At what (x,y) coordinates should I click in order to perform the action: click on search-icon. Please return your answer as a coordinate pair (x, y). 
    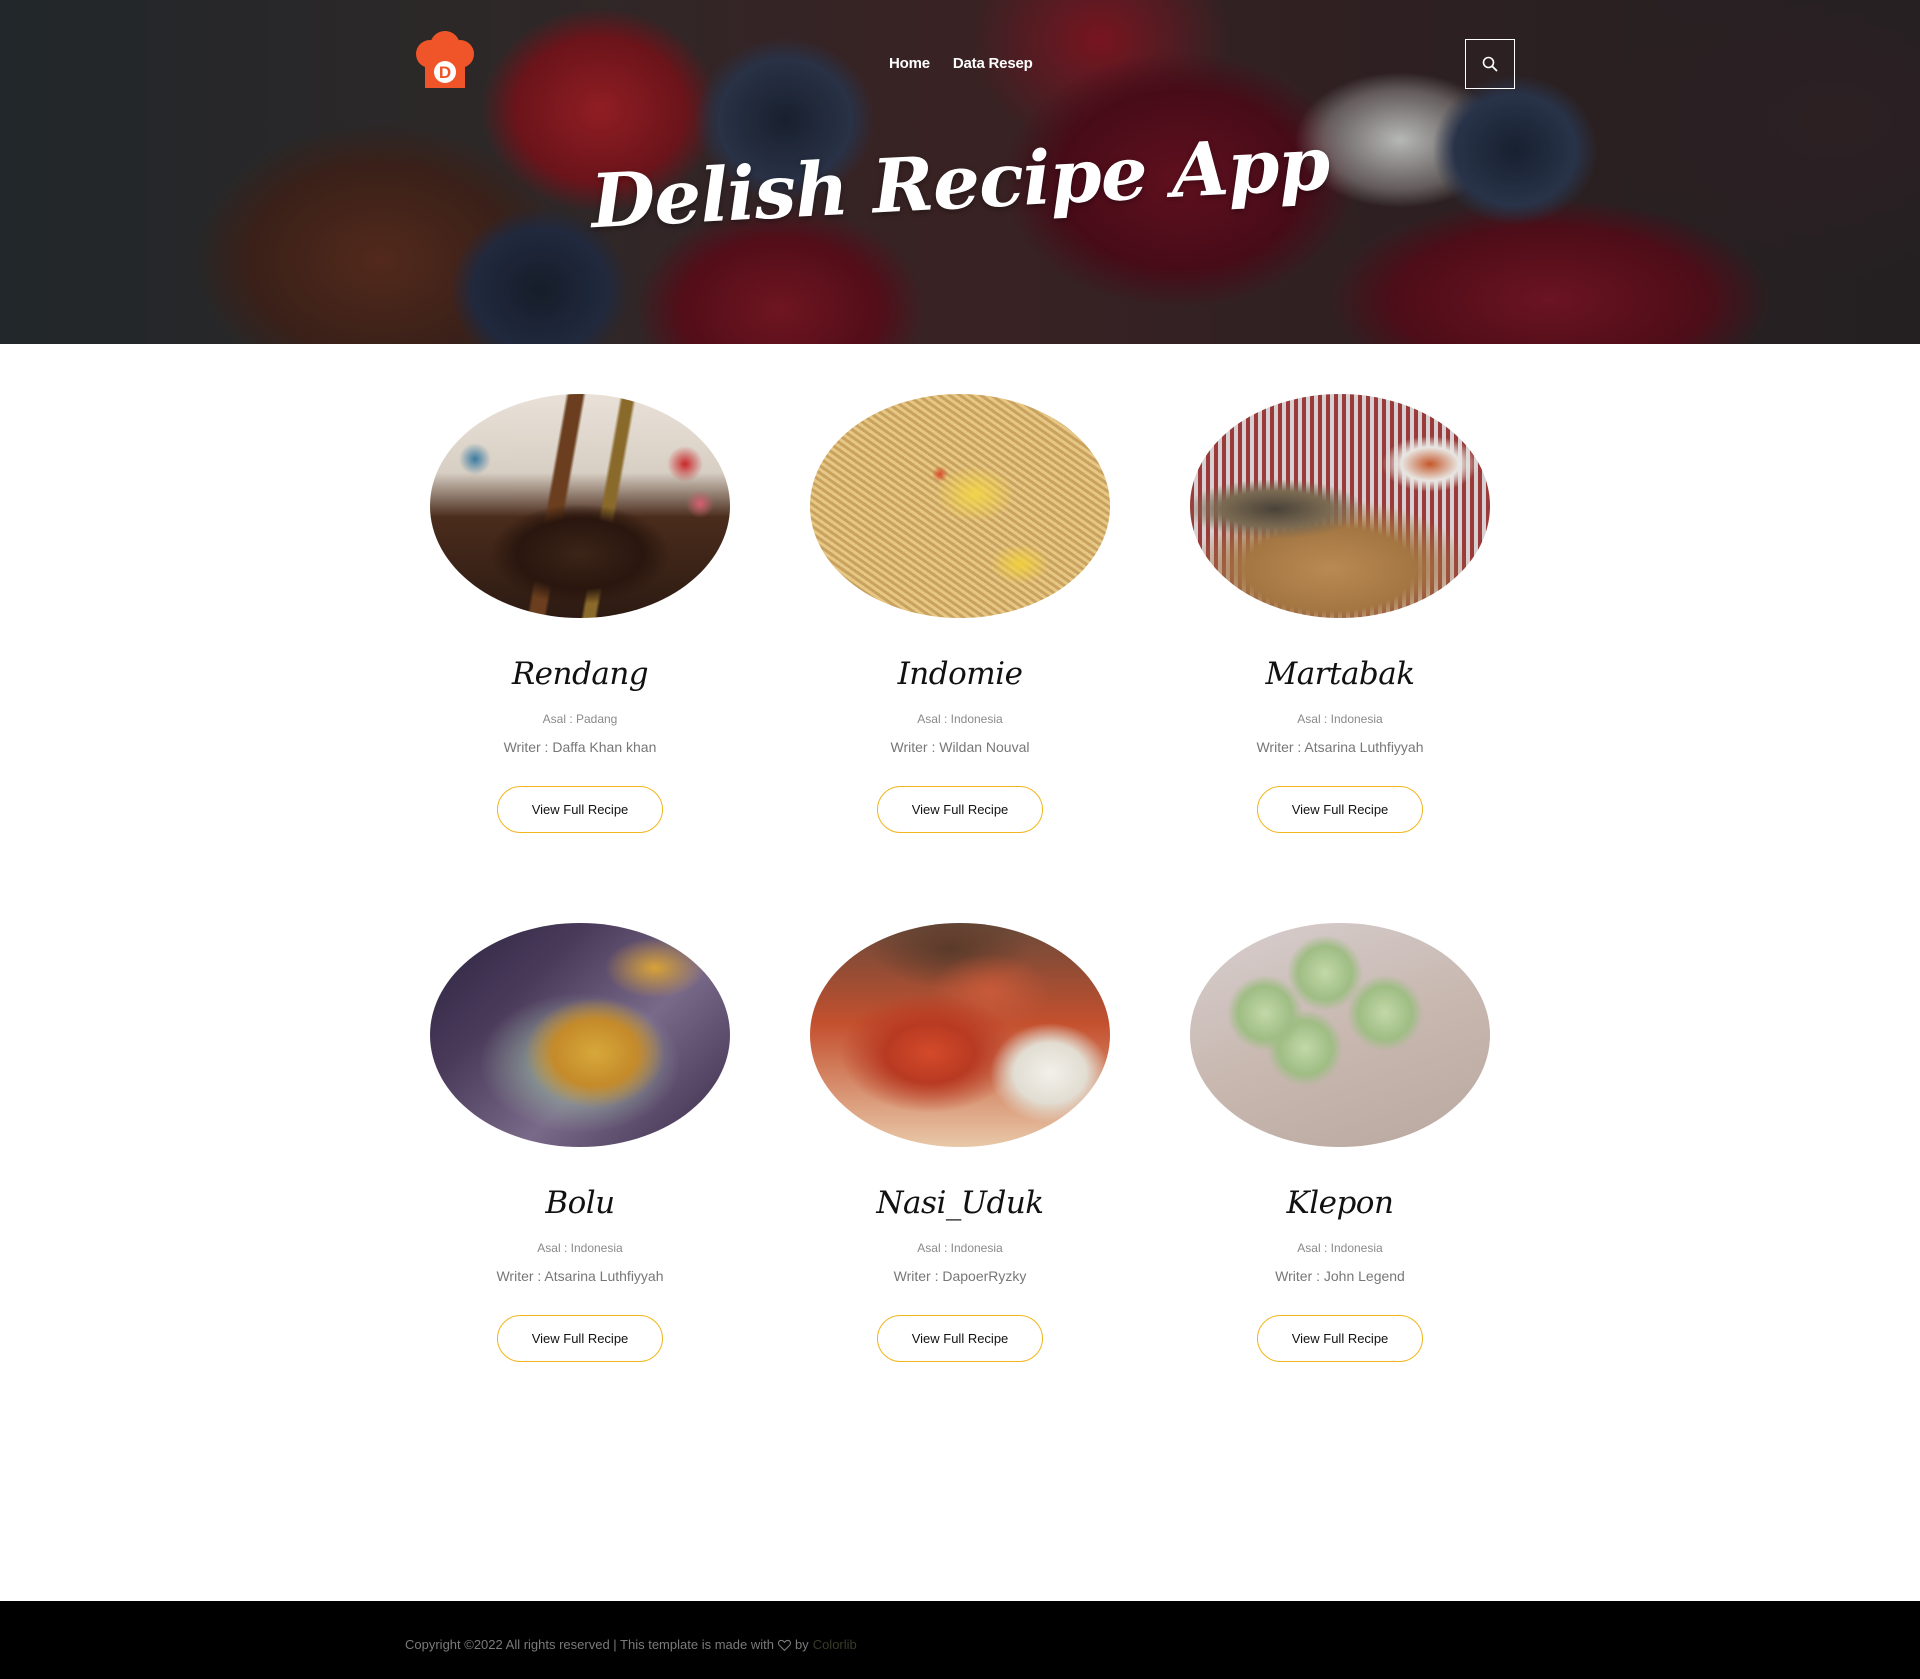
    Looking at the image, I should click on (1490, 64).